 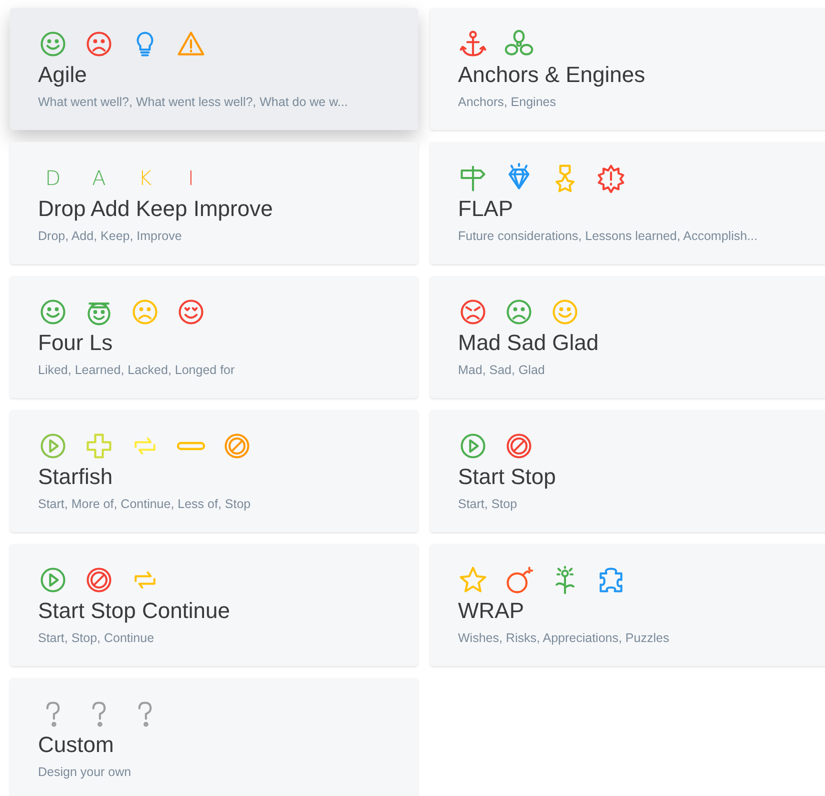 I want to click on card-title: WRAP, so click(x=491, y=611).